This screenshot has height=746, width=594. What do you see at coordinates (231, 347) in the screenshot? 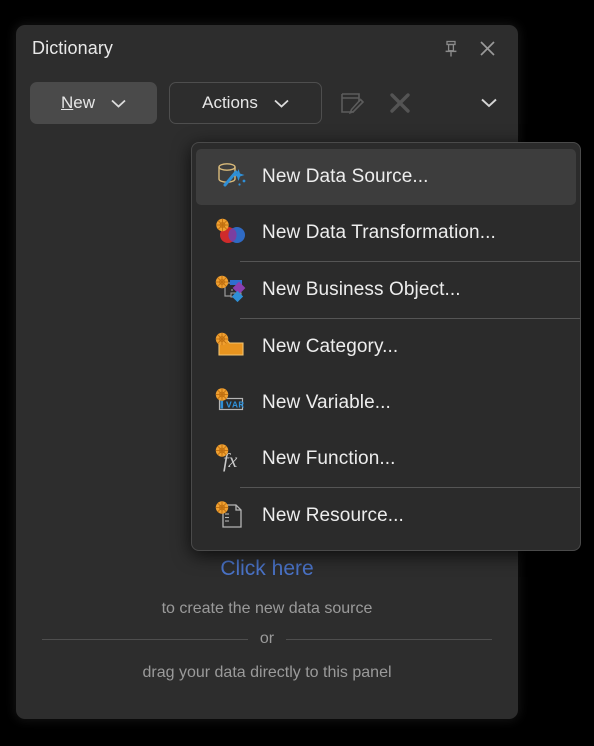
I see `category-icon` at bounding box center [231, 347].